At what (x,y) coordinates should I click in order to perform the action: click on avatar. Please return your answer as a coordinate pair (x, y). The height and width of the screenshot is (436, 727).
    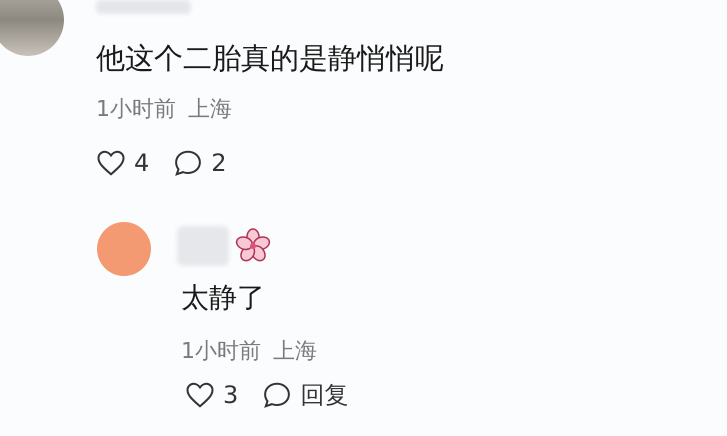
    Looking at the image, I should click on (124, 249).